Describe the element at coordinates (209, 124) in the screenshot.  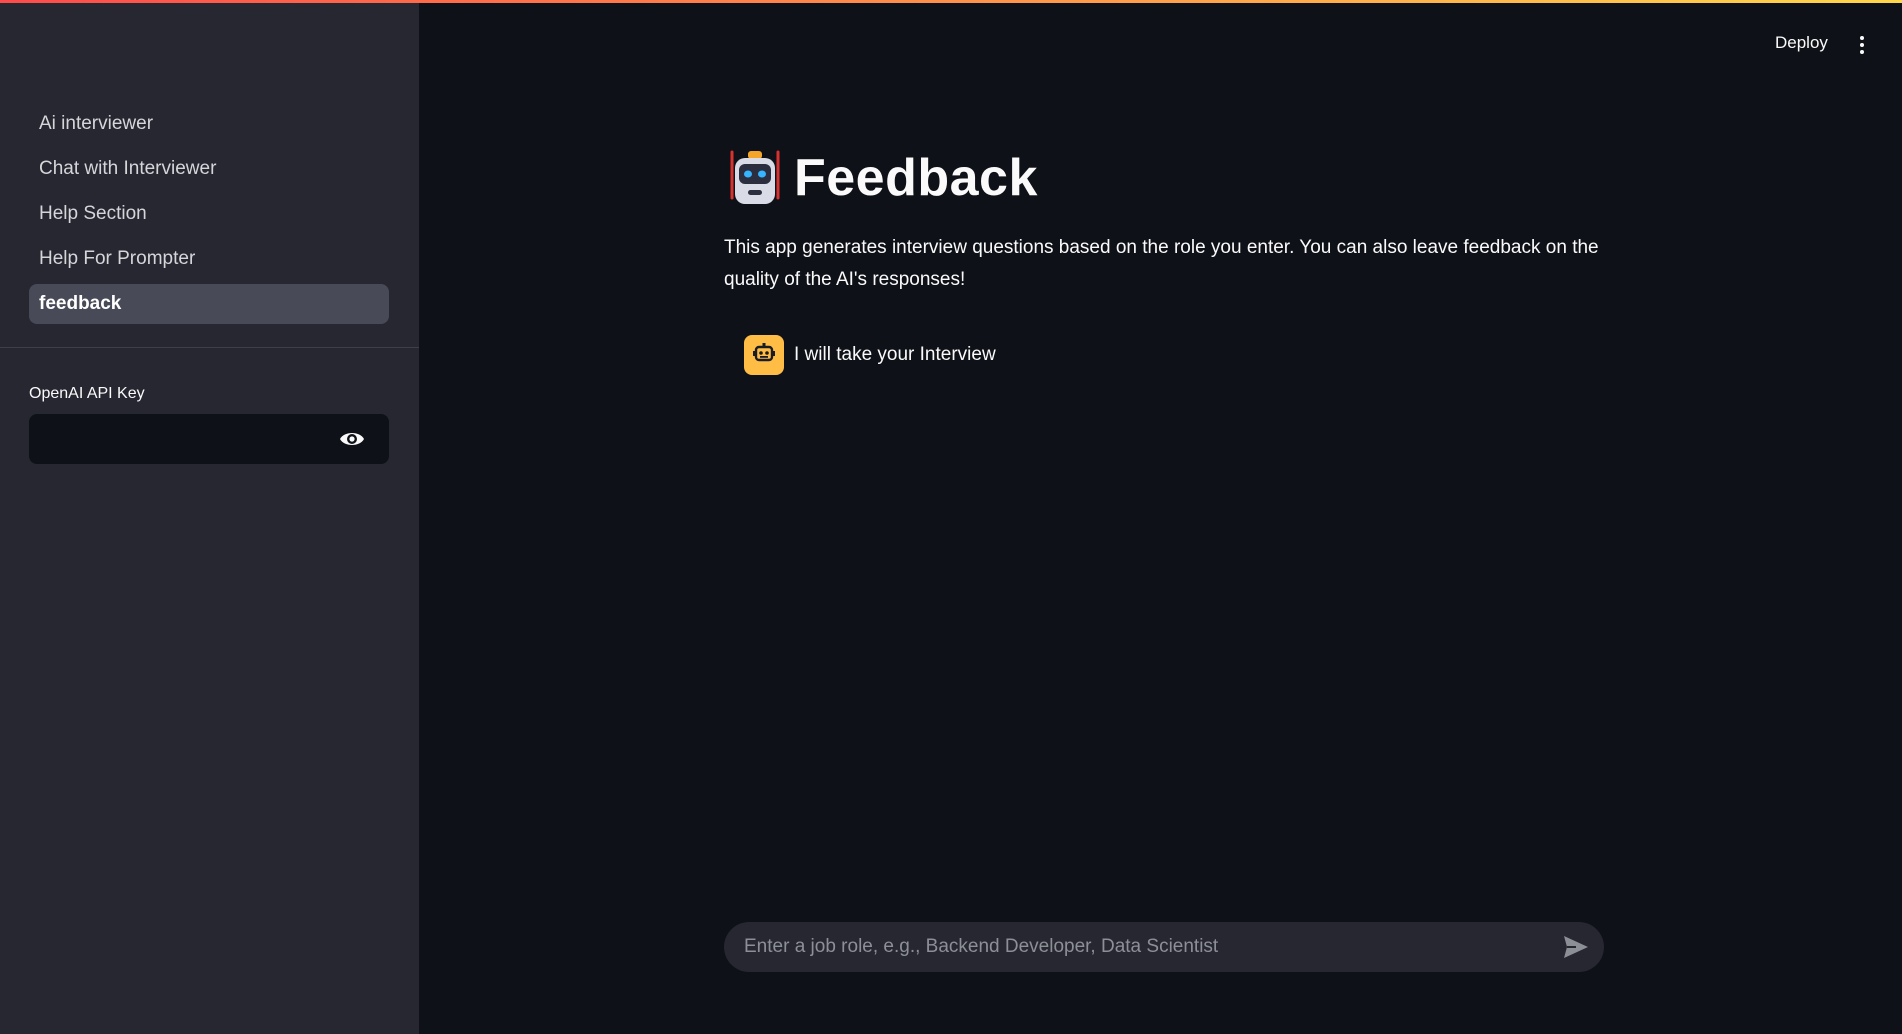
I see `sidebar-item-ai-interviewer: Ai interviewer` at that location.